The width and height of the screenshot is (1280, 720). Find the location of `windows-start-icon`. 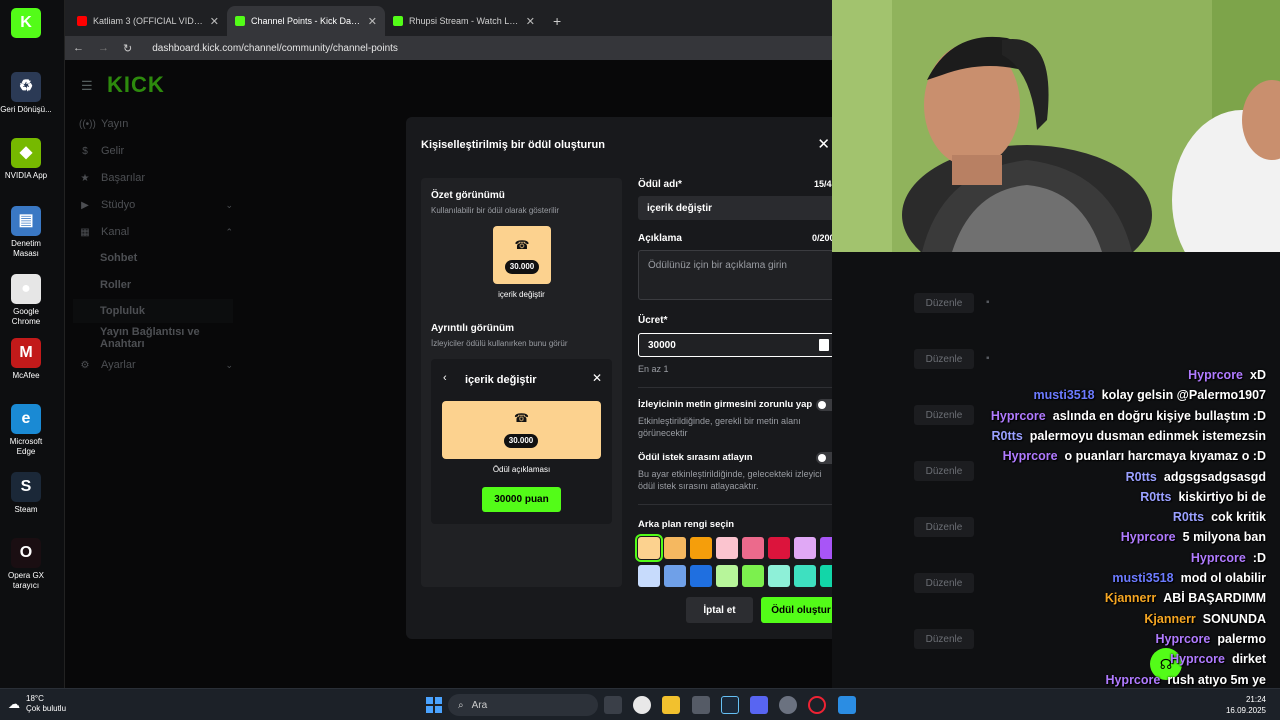

windows-start-icon is located at coordinates (434, 705).